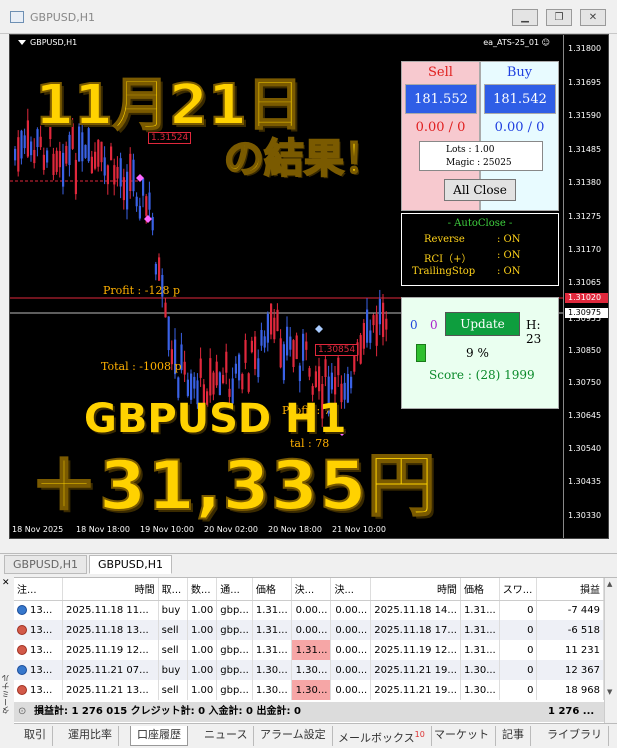  What do you see at coordinates (481, 156) in the screenshot?
I see `lots-magic-field: Lots : 1.00 Magic : 25025` at bounding box center [481, 156].